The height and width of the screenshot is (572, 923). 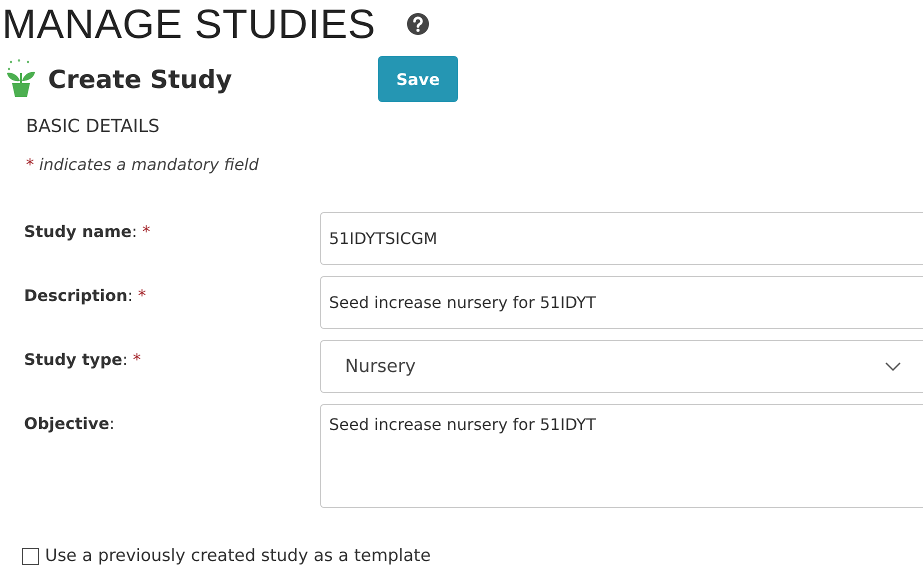 I want to click on text-input-field: 51IDYTSICGM, so click(x=621, y=238).